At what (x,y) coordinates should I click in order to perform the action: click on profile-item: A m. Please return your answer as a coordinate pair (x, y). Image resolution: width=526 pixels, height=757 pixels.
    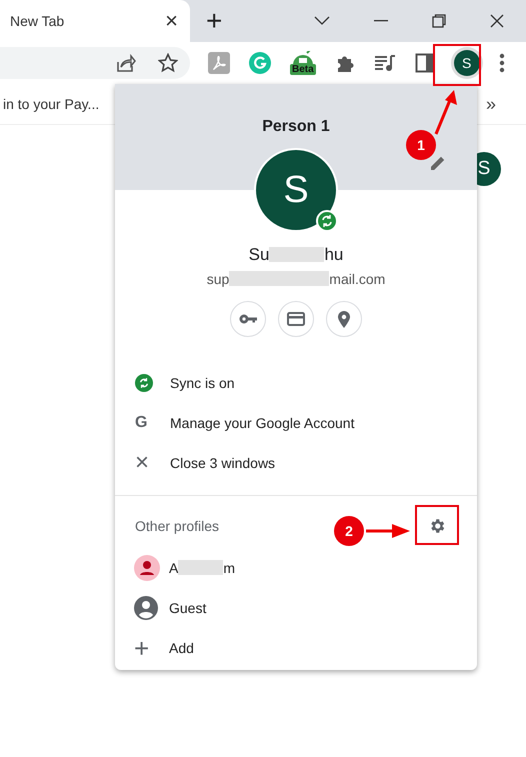
    Looking at the image, I should click on (296, 568).